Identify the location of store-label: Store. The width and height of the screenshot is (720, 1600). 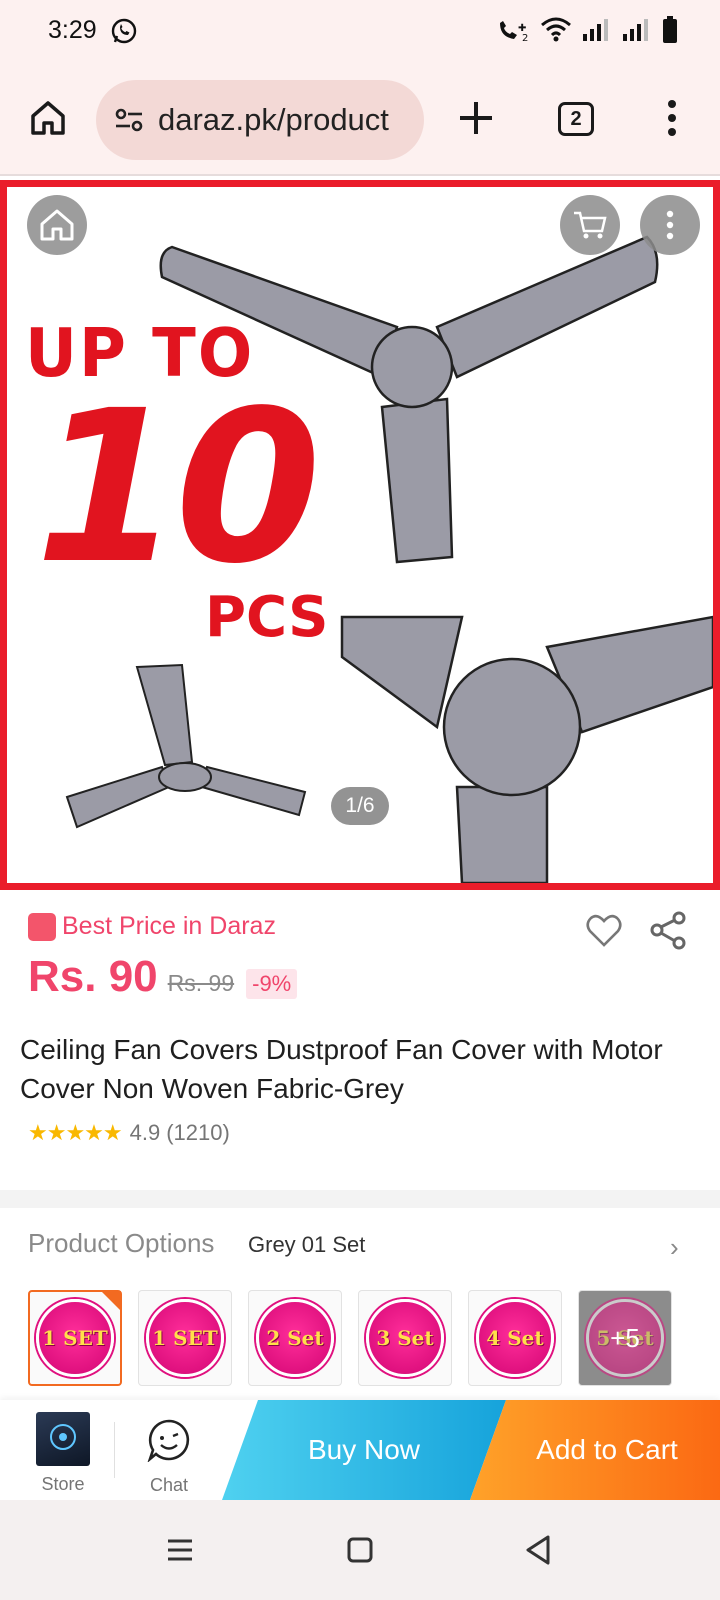
(63, 1484).